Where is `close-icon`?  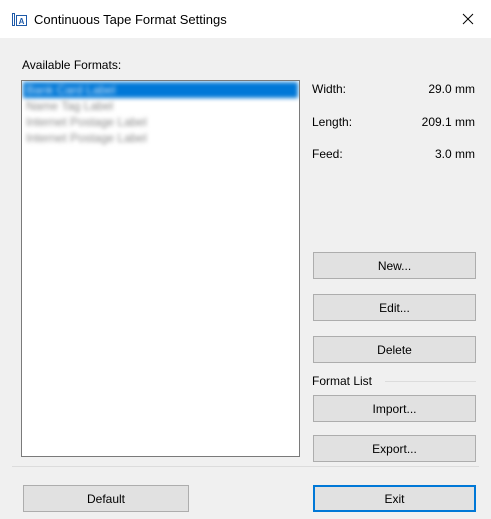 close-icon is located at coordinates (468, 19).